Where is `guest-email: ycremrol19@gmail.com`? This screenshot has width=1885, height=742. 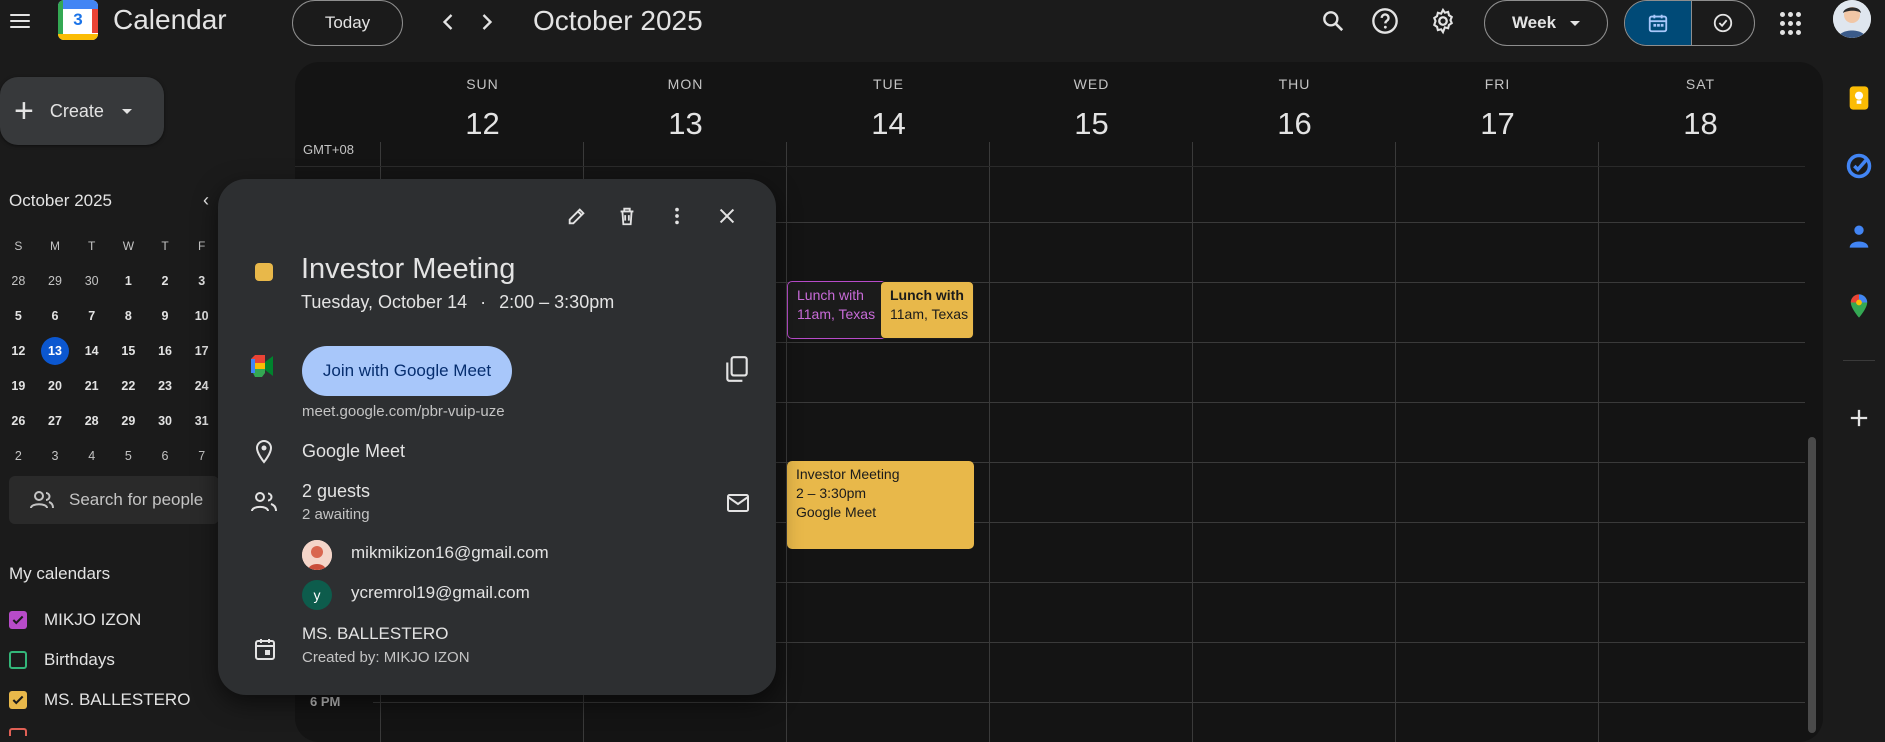 guest-email: ycremrol19@gmail.com is located at coordinates (440, 593).